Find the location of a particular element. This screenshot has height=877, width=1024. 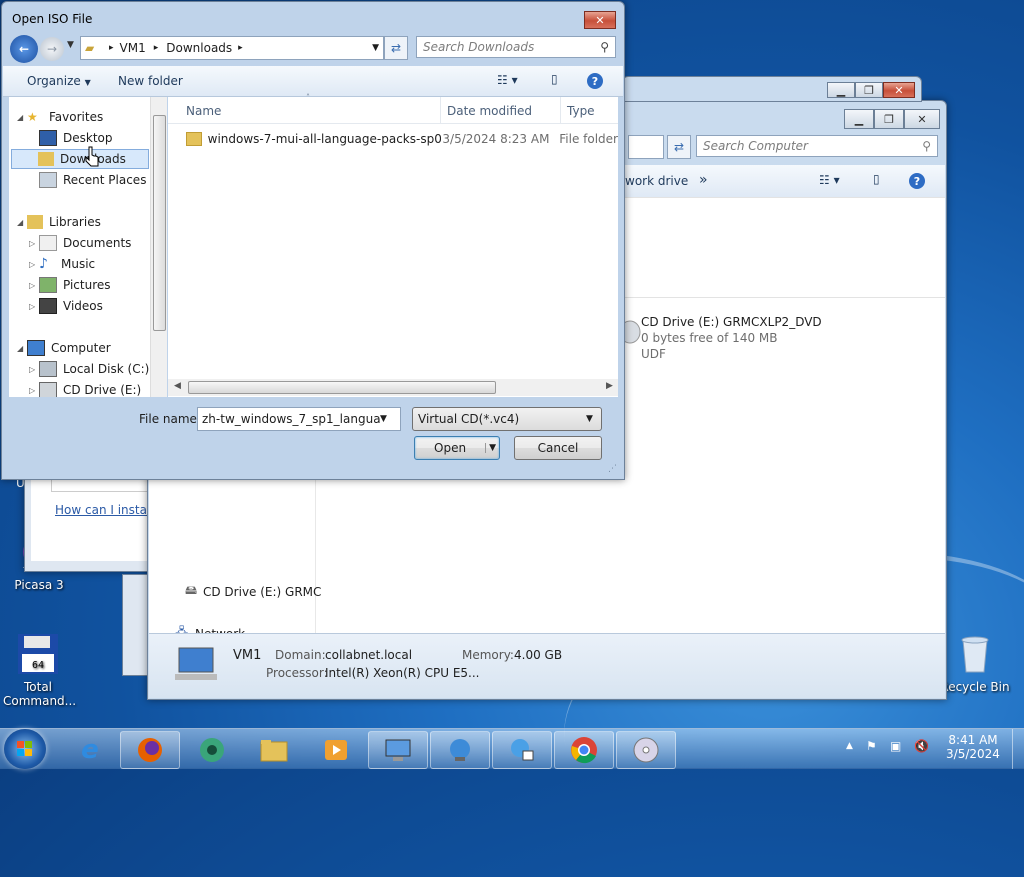

nav-downloads: Downloads is located at coordinates (80, 159).